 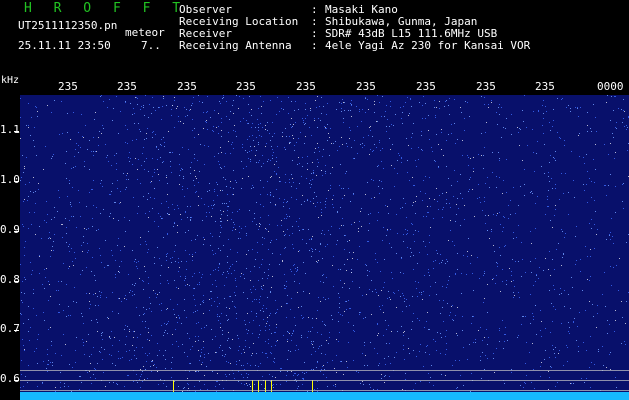 What do you see at coordinates (10, 129) in the screenshot?
I see `y-tick-label: 1.1` at bounding box center [10, 129].